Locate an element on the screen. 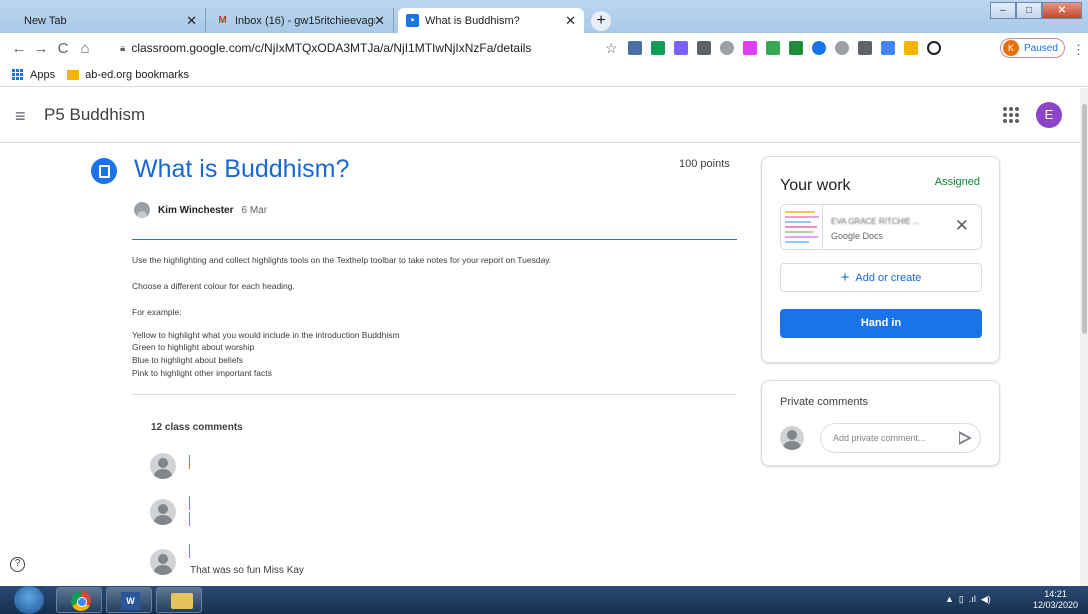 The width and height of the screenshot is (1088, 614). minimize-button: – is located at coordinates (1003, 10).